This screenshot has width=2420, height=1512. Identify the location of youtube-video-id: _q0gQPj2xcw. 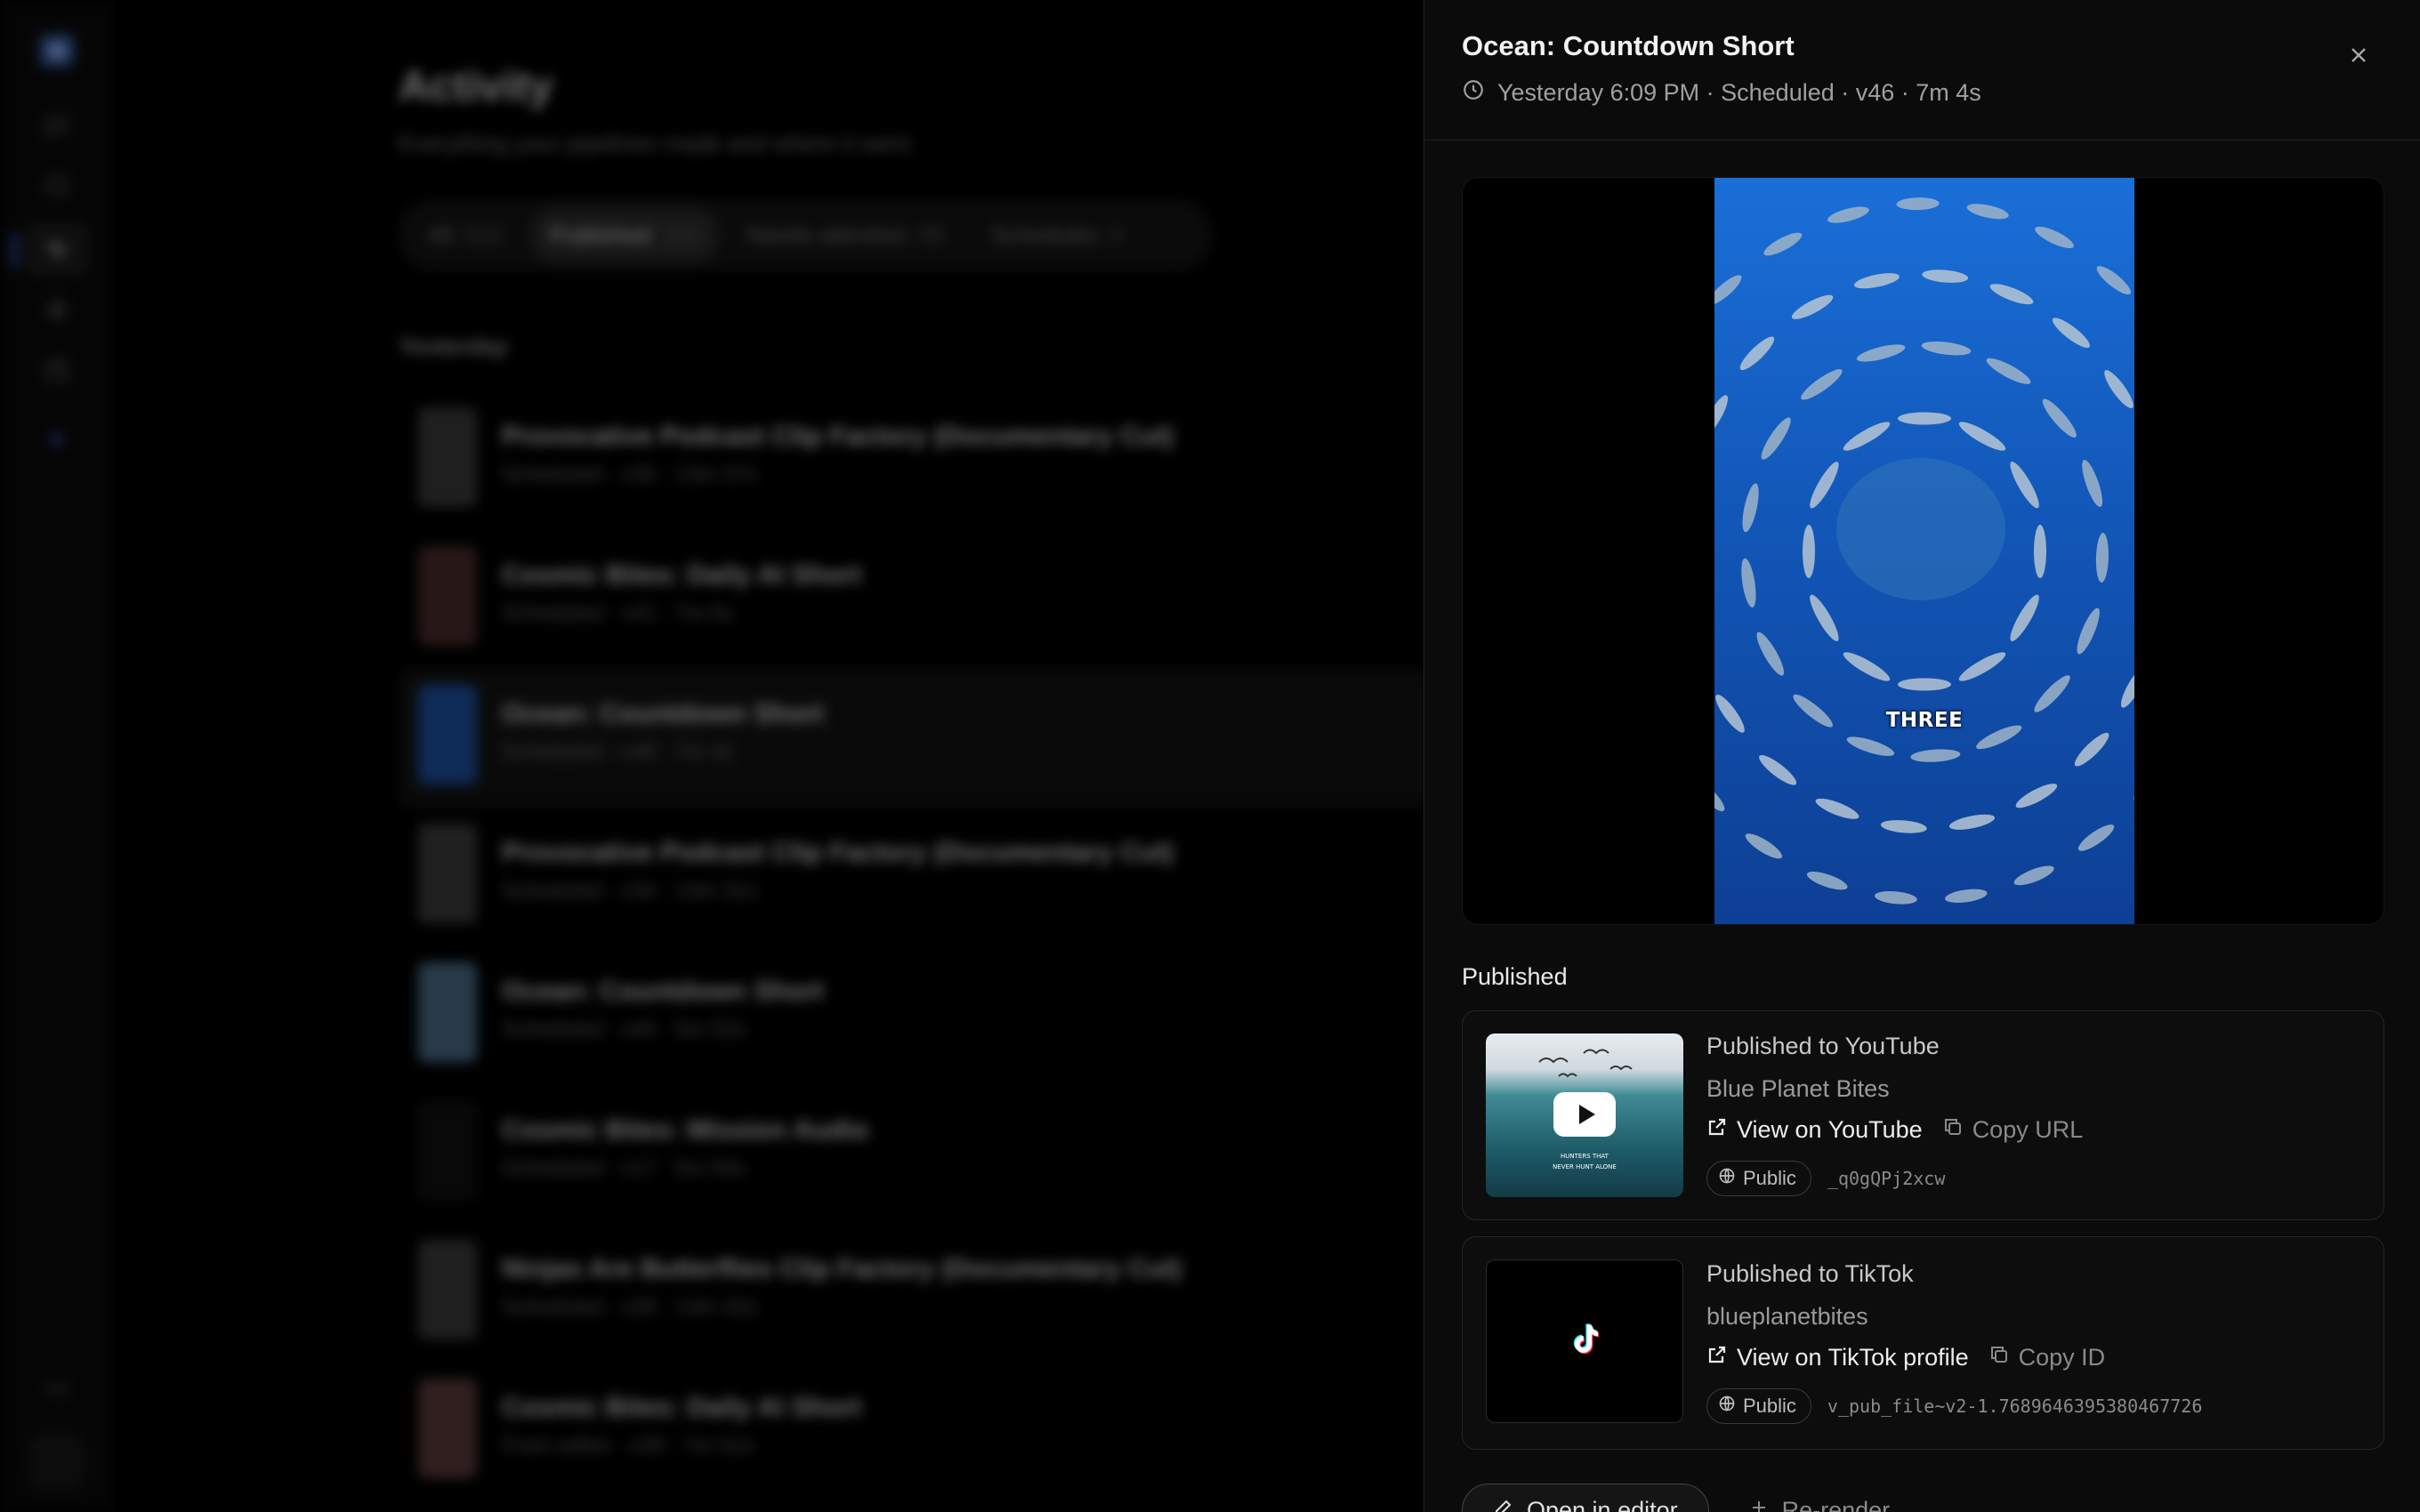
(1886, 1179).